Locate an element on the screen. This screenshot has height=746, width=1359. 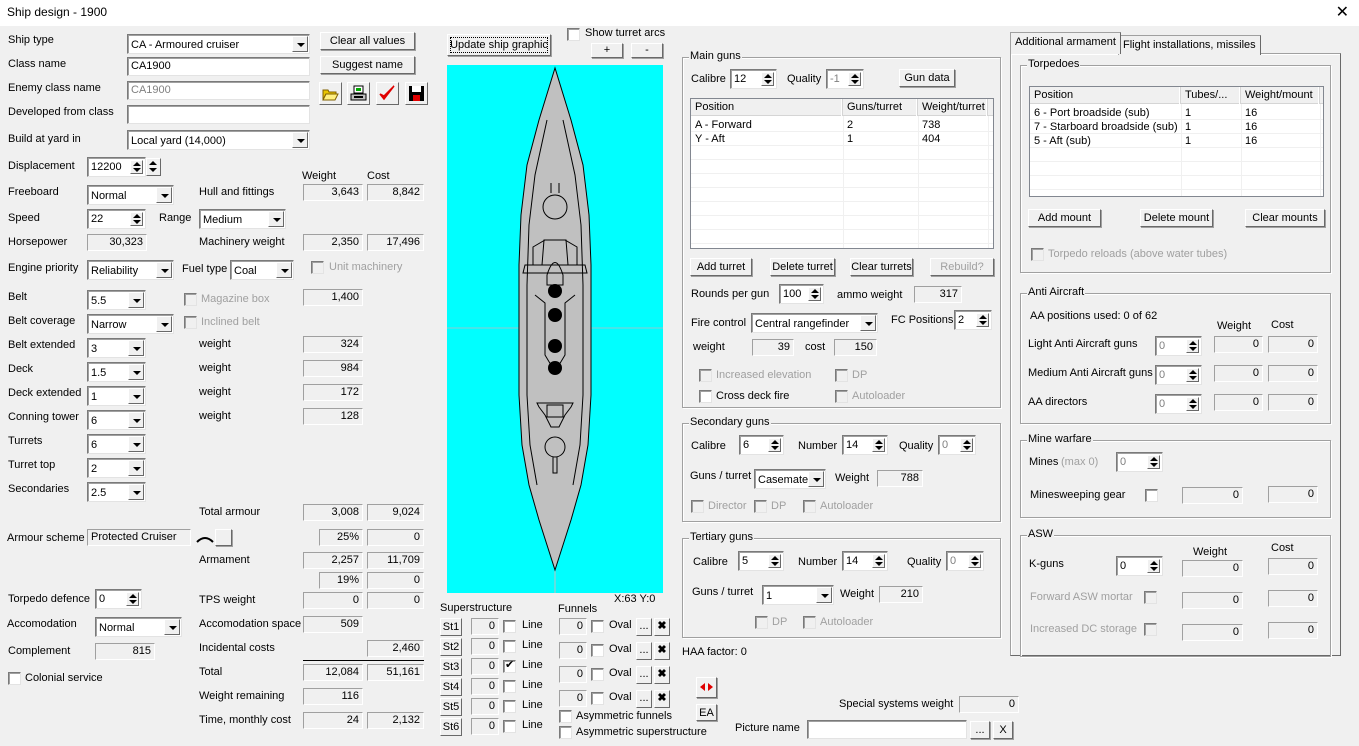
picture-clear-button: X is located at coordinates (1003, 730).